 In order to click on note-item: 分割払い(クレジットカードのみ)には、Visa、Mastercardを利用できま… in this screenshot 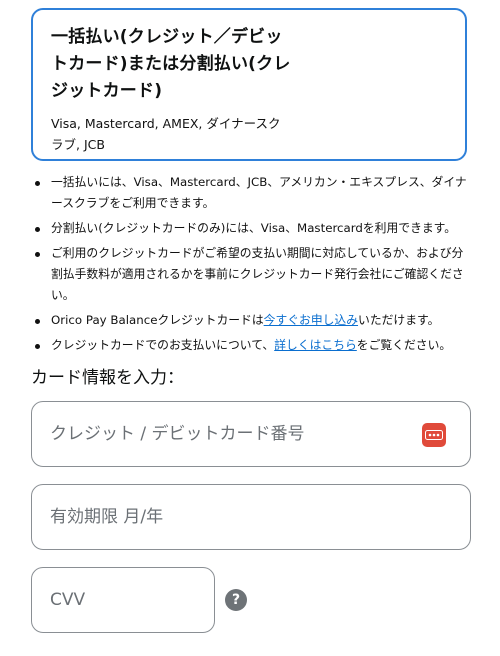, I will do `click(251, 228)`.